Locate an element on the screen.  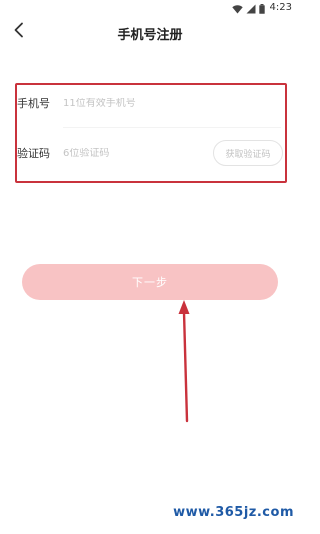
get-code-button: 获取验证码 is located at coordinates (248, 153).